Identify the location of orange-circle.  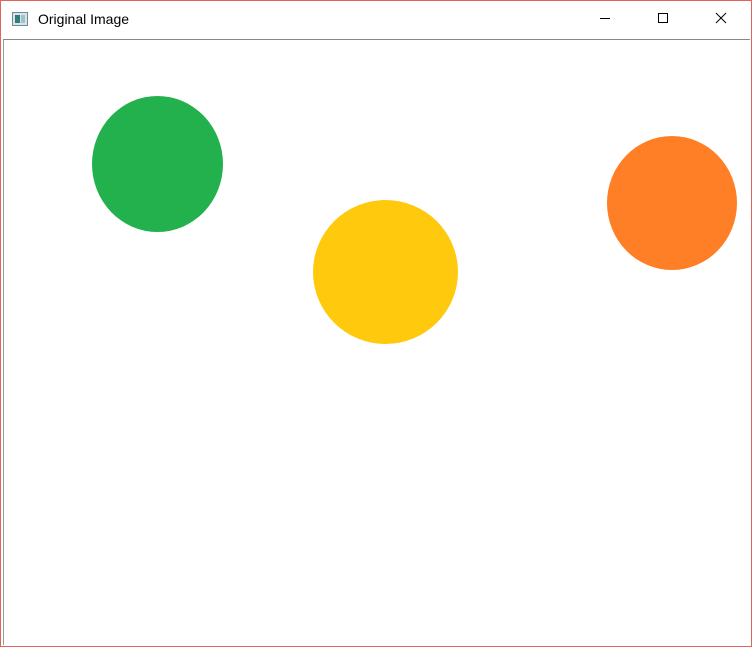
(672, 203).